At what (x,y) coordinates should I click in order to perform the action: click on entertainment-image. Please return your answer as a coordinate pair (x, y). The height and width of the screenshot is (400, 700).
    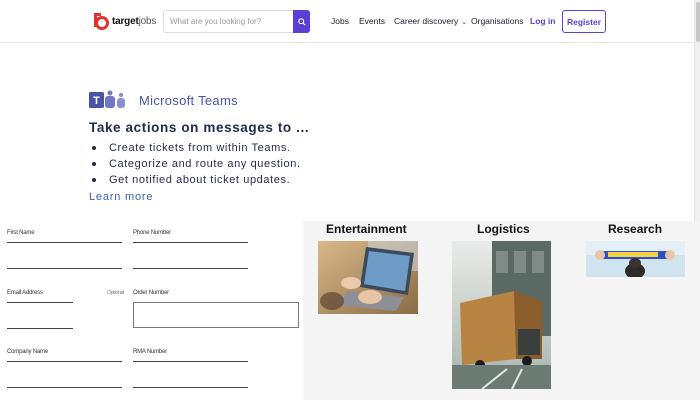
    Looking at the image, I should click on (368, 277).